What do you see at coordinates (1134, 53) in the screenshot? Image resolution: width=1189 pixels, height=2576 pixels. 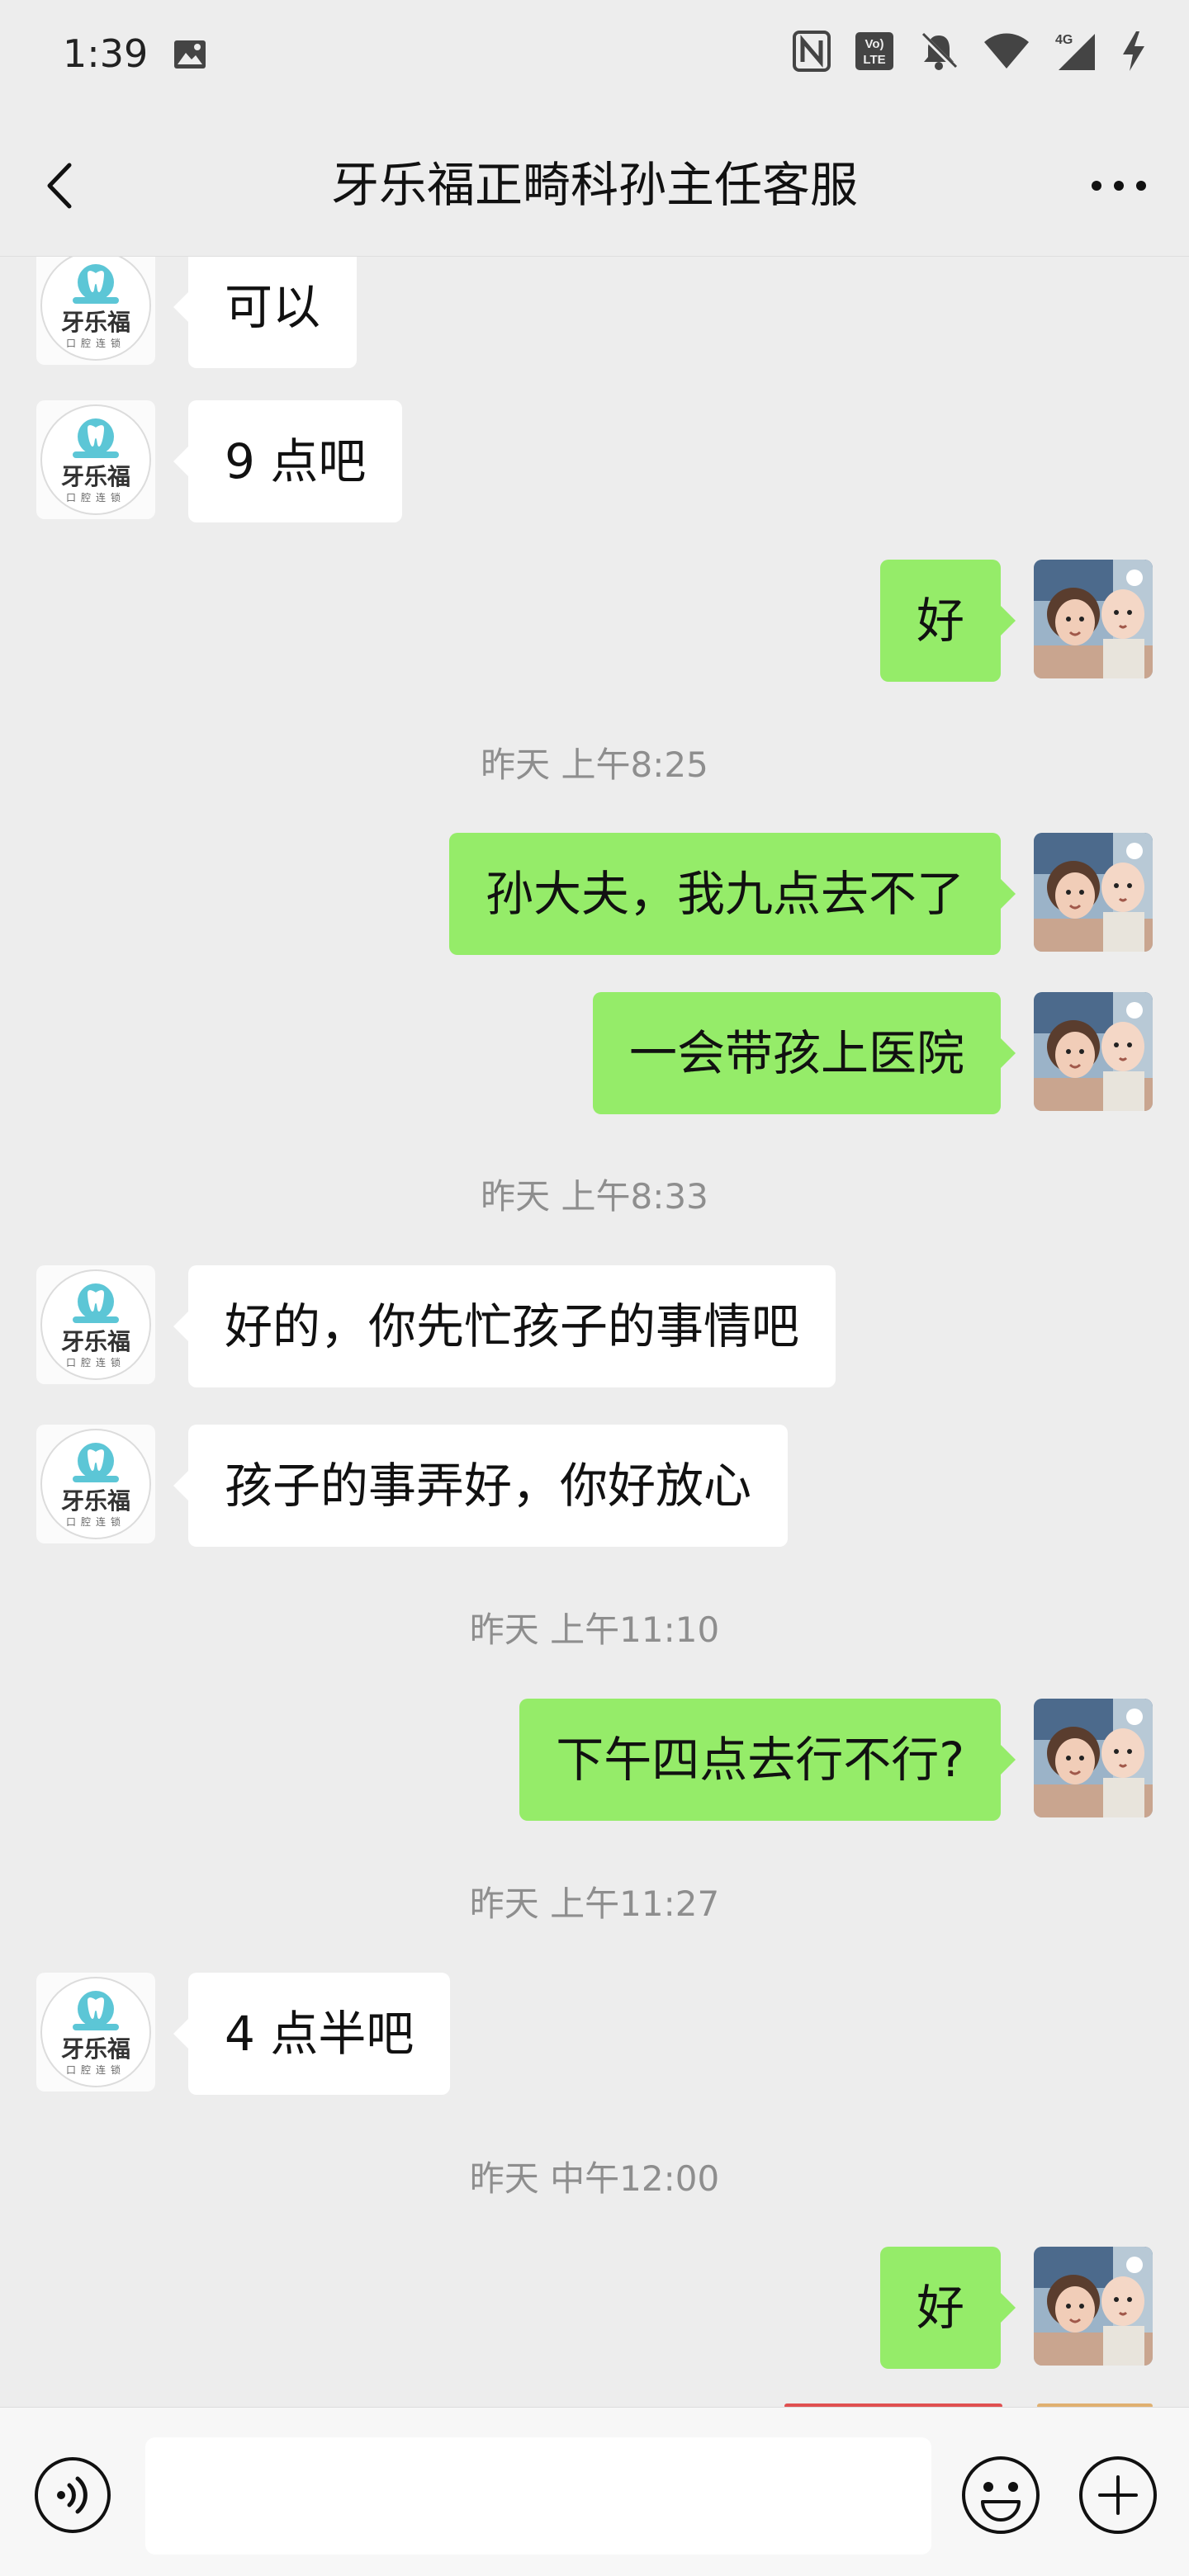 I see `charging-icon` at bounding box center [1134, 53].